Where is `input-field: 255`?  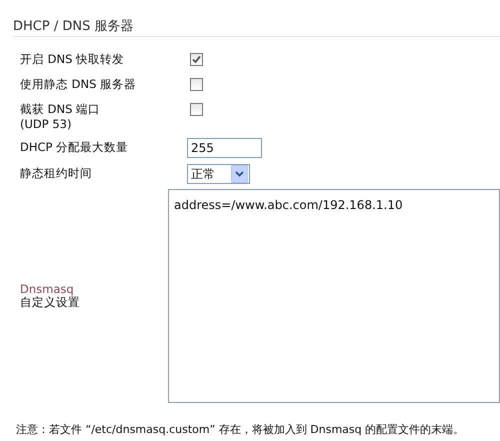 input-field: 255 is located at coordinates (224, 148).